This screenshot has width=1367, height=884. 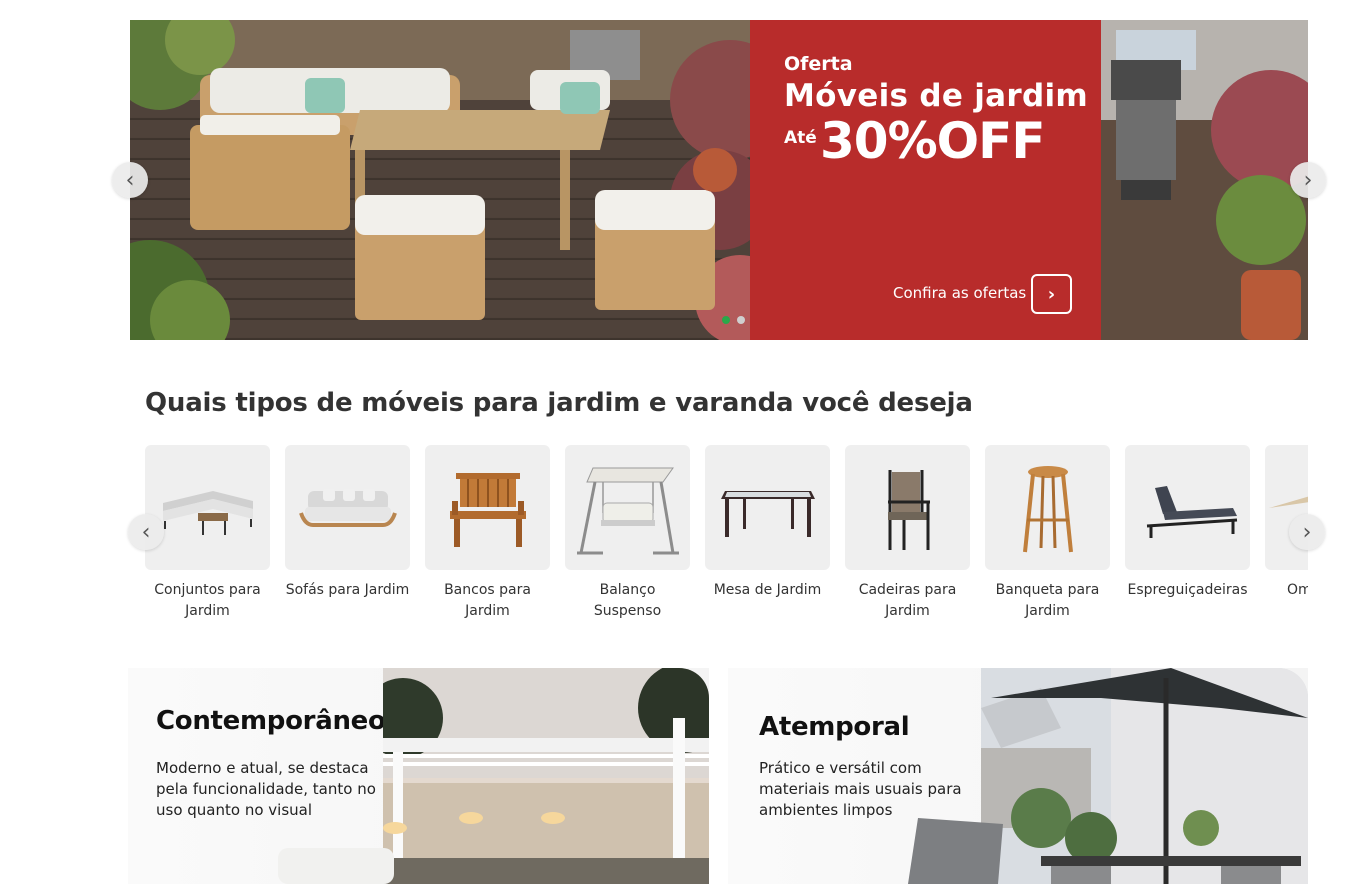 What do you see at coordinates (487, 507) in the screenshot?
I see `wooden-bench-icon` at bounding box center [487, 507].